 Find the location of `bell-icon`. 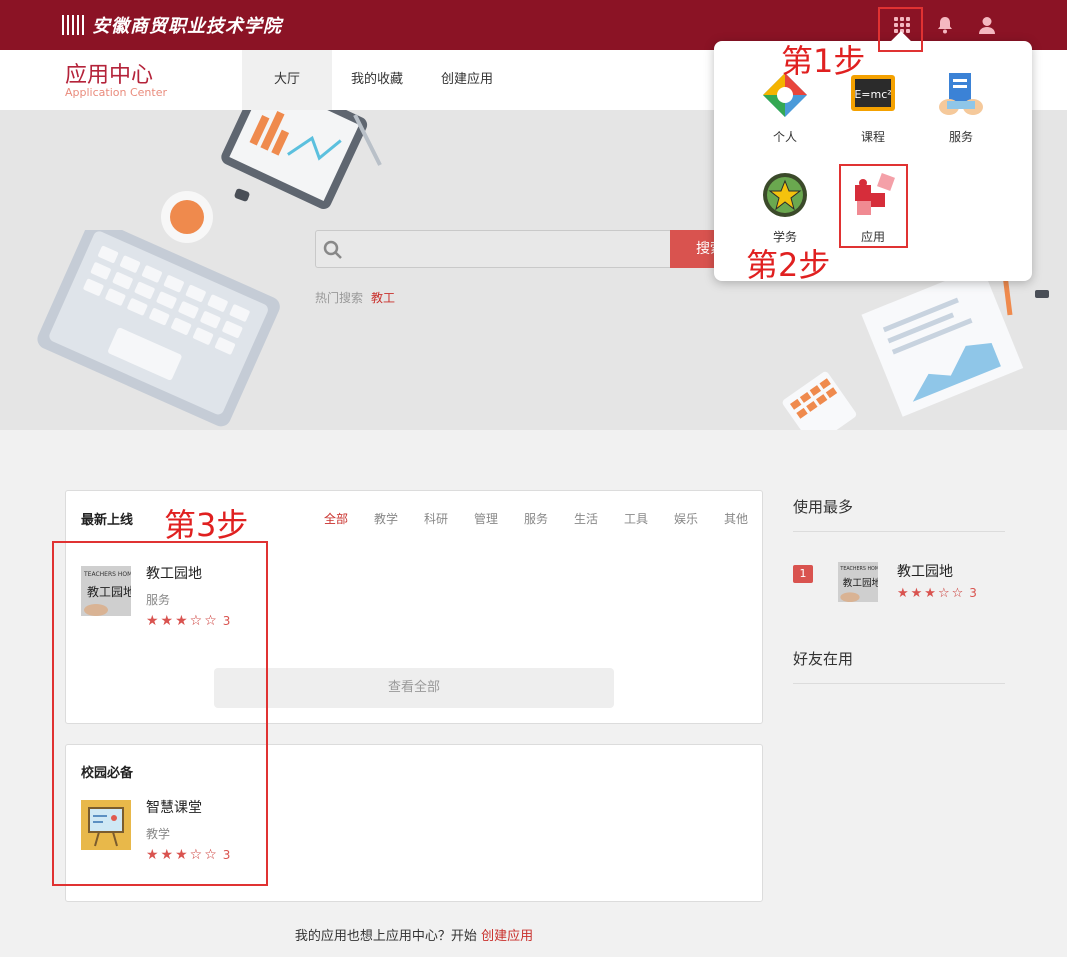

bell-icon is located at coordinates (945, 25).